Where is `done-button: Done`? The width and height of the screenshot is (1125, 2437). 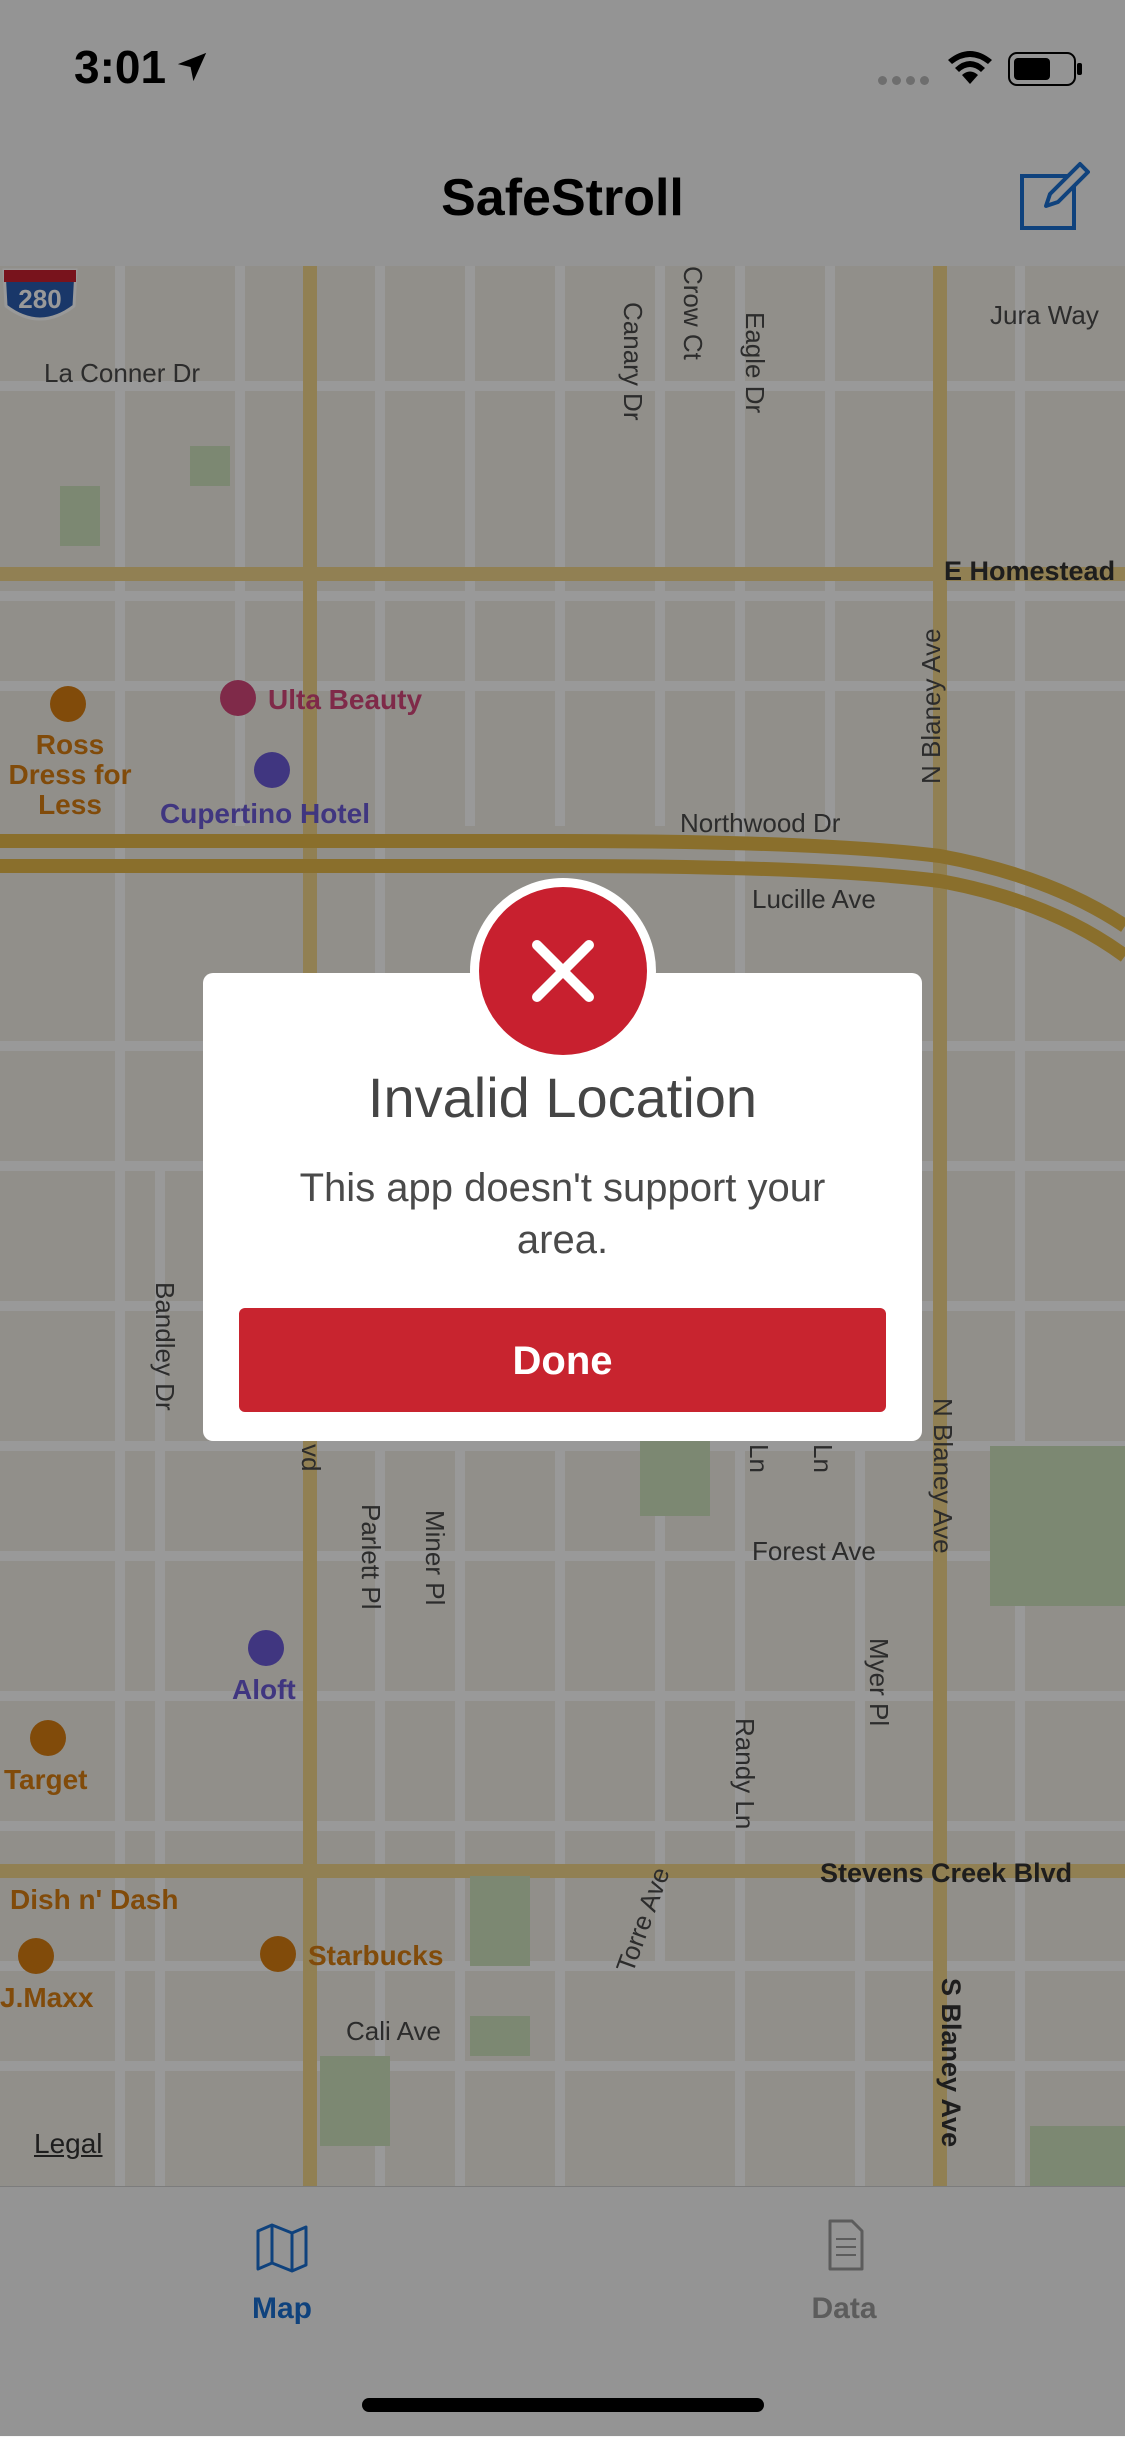
done-button: Done is located at coordinates (562, 1360).